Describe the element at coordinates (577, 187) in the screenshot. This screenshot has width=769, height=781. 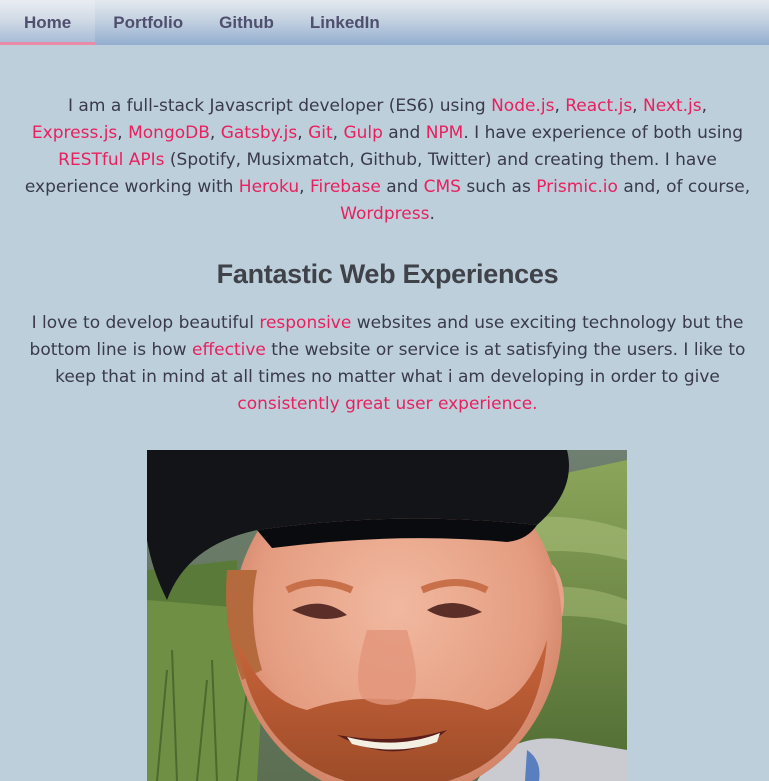
I see `skill-prismic: Prismic.io` at that location.